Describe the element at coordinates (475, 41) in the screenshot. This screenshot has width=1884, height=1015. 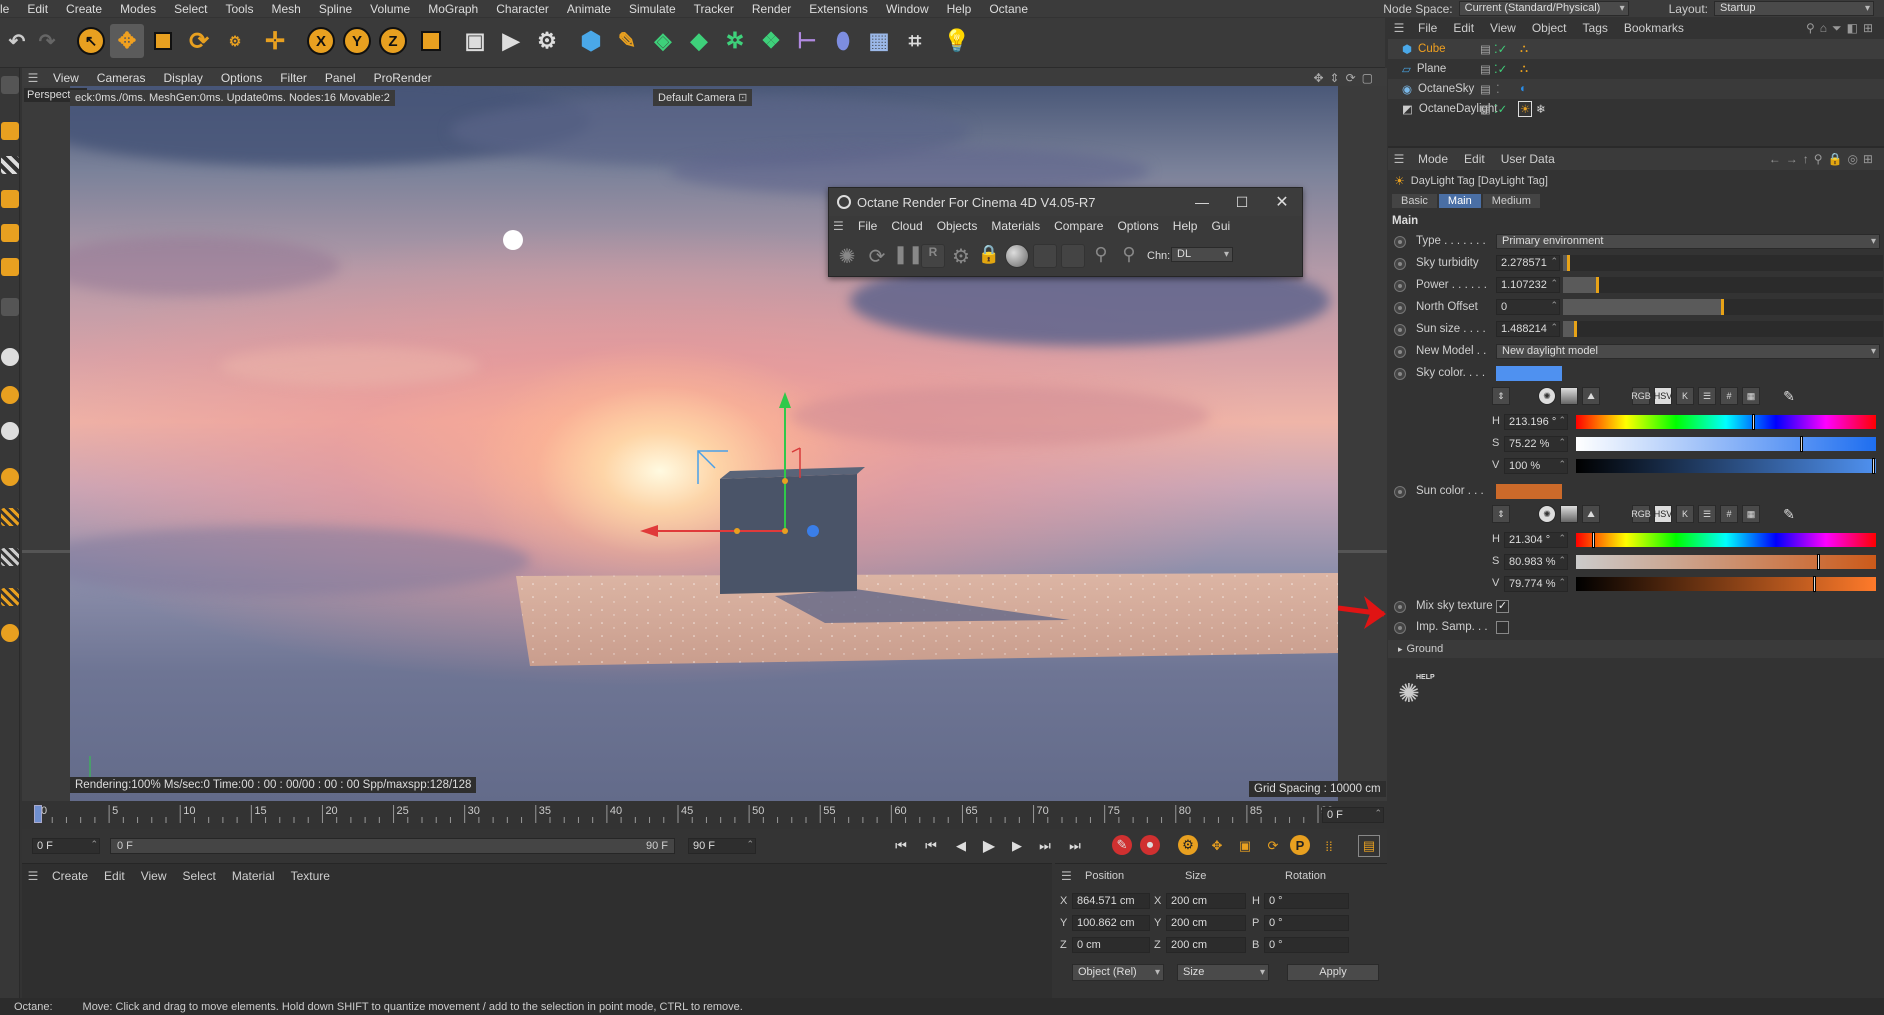
I see `render-region-icon: ▣` at that location.